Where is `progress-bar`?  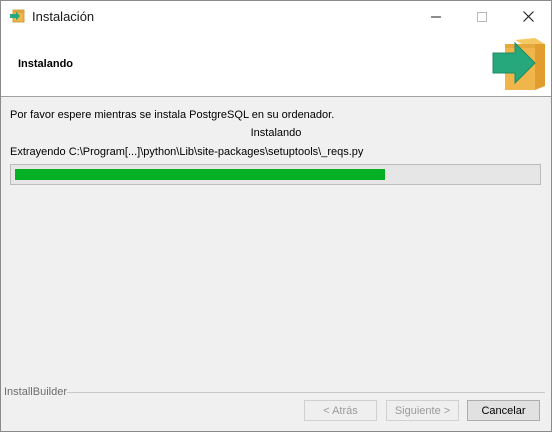 progress-bar is located at coordinates (275, 174).